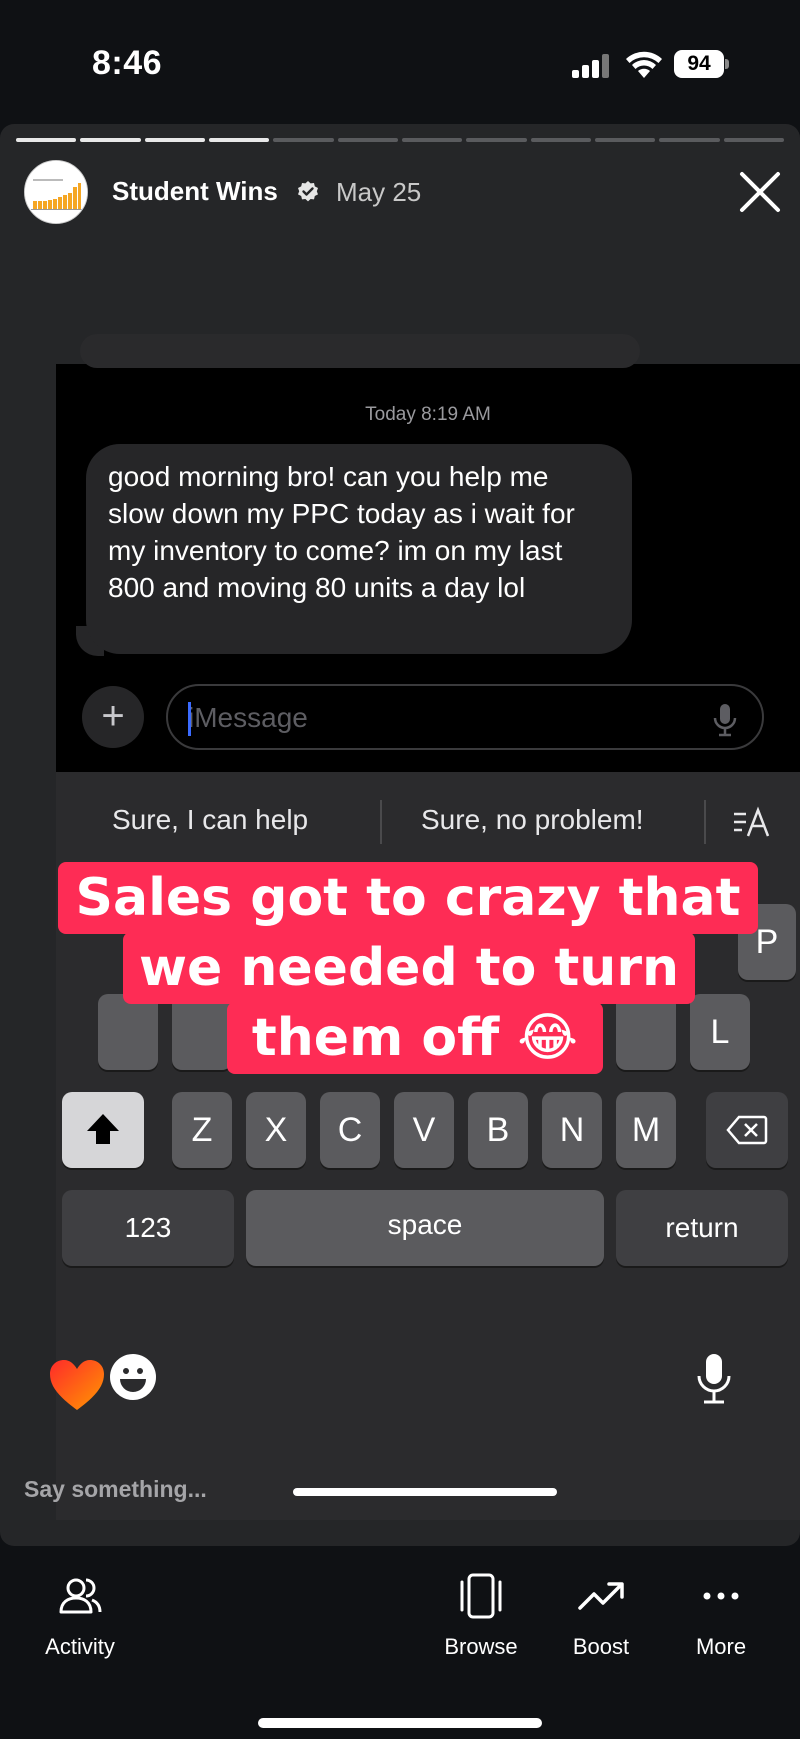  I want to click on key: N, so click(572, 1130).